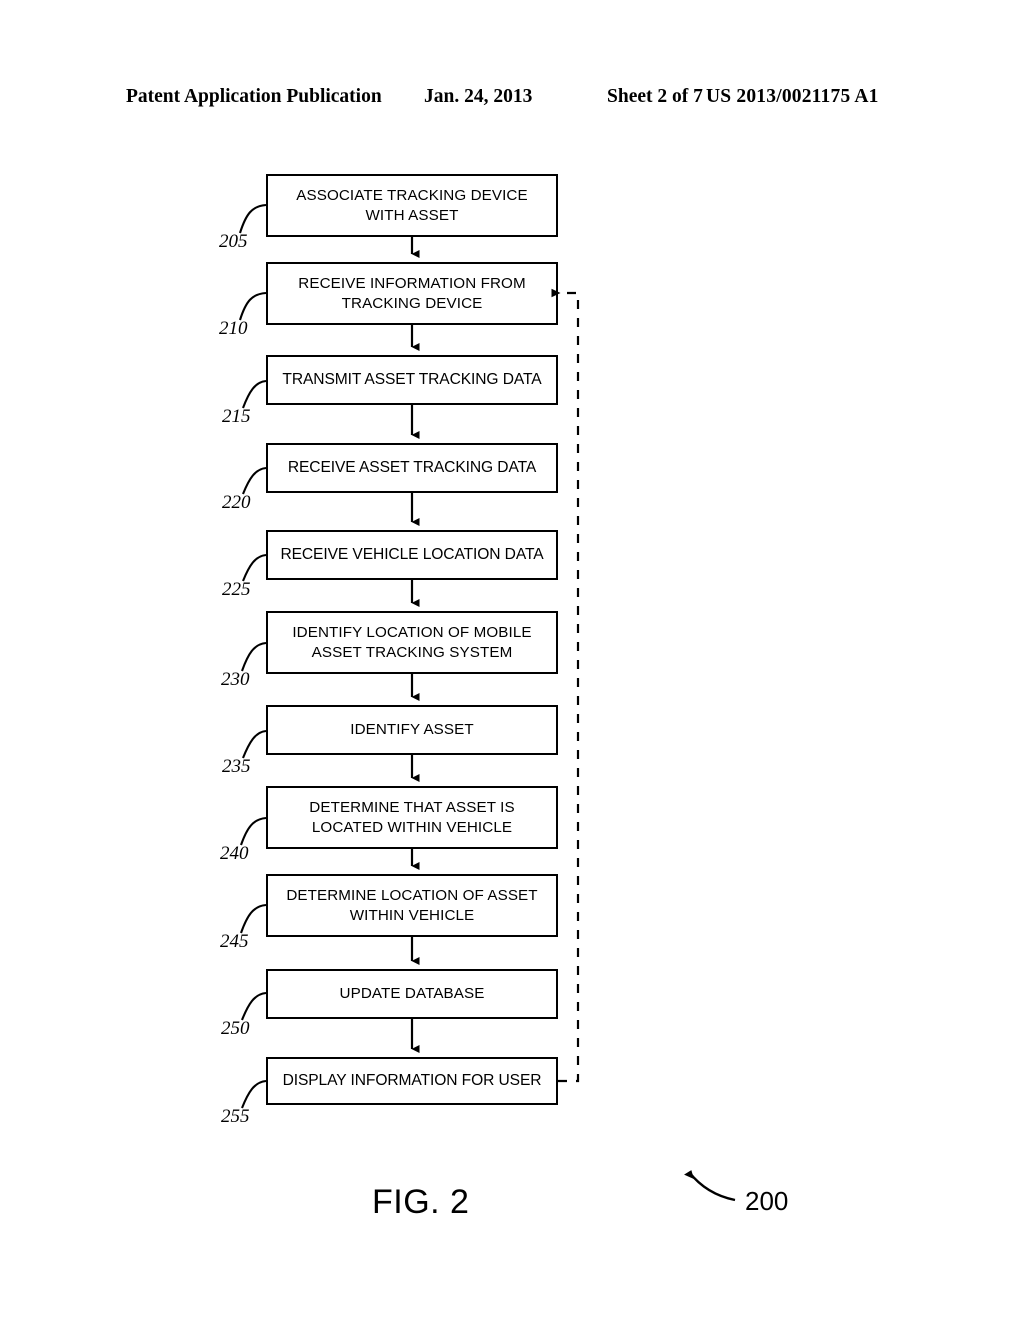 This screenshot has height=1320, width=1024. What do you see at coordinates (767, 1201) in the screenshot?
I see `ref-numeral-200: 200` at bounding box center [767, 1201].